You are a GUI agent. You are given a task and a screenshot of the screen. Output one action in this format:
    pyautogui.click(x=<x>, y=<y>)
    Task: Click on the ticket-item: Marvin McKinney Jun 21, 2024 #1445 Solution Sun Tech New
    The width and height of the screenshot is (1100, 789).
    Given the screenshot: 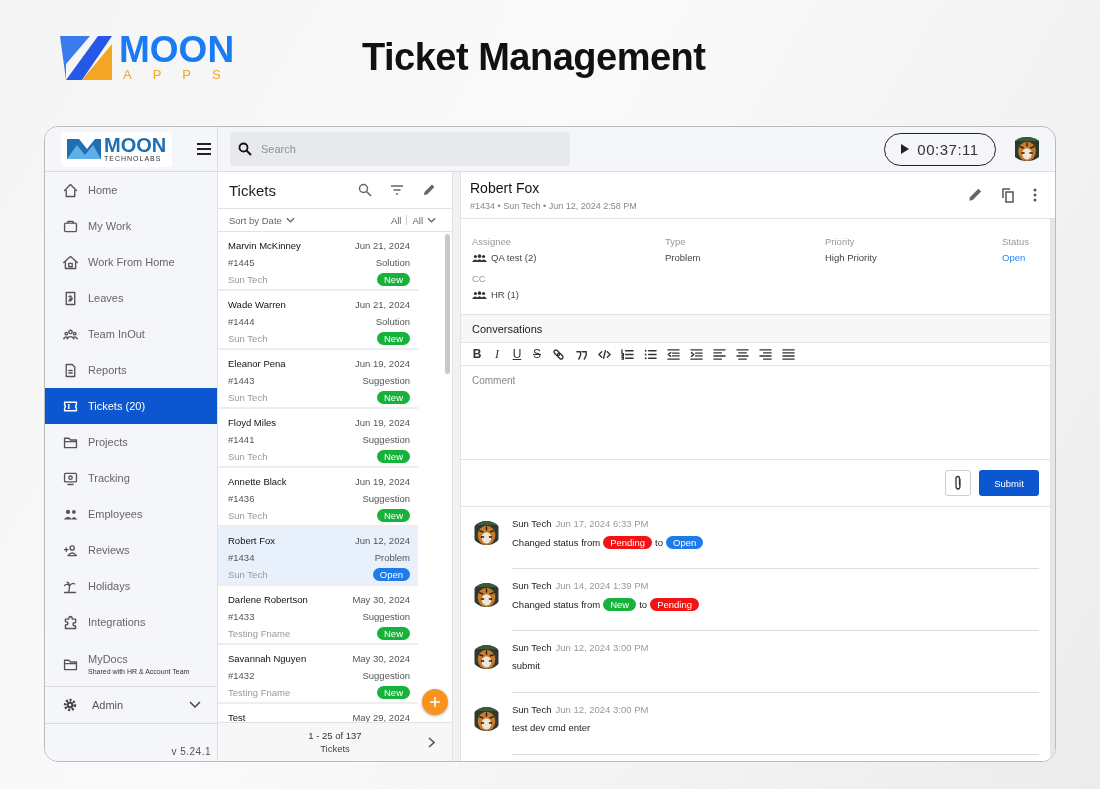 What is the action you would take?
    pyautogui.click(x=318, y=261)
    